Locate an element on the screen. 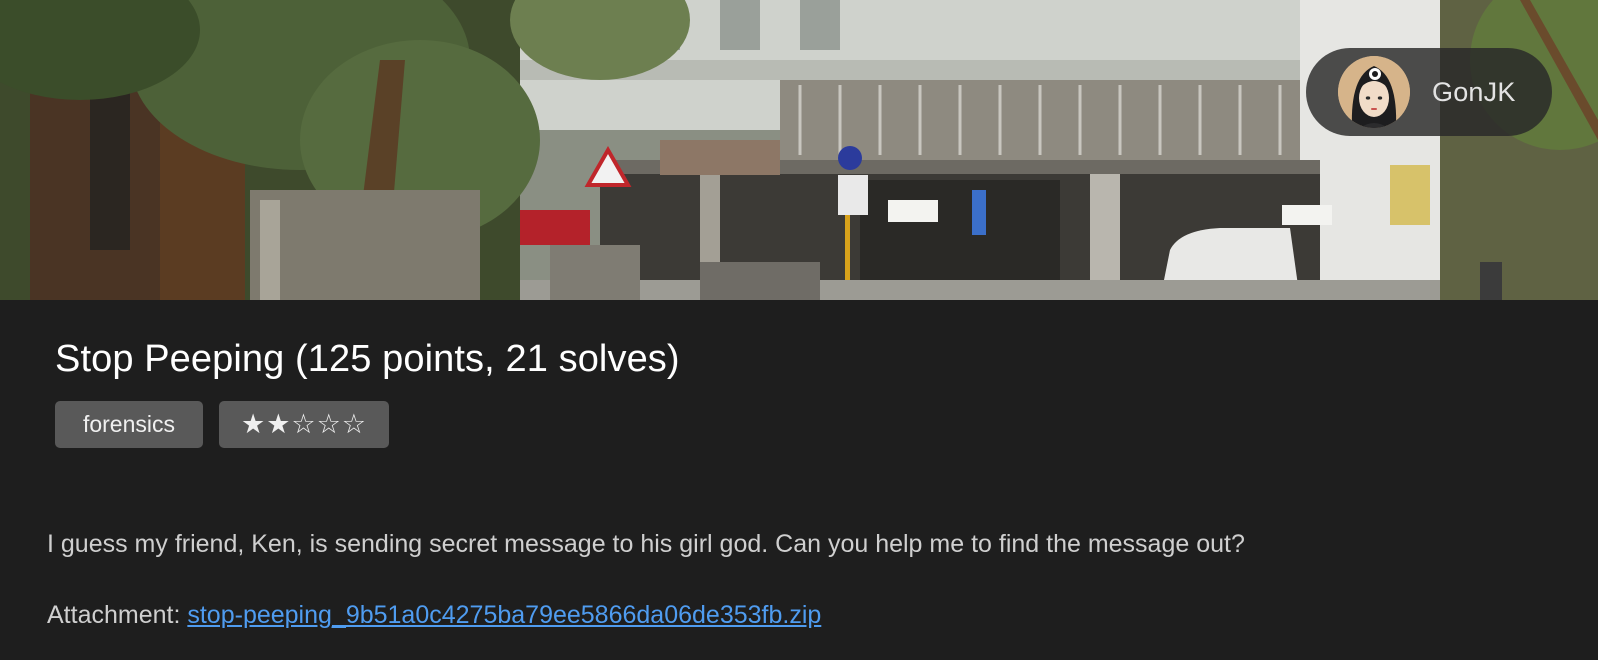  category-tag: forensics is located at coordinates (129, 424).